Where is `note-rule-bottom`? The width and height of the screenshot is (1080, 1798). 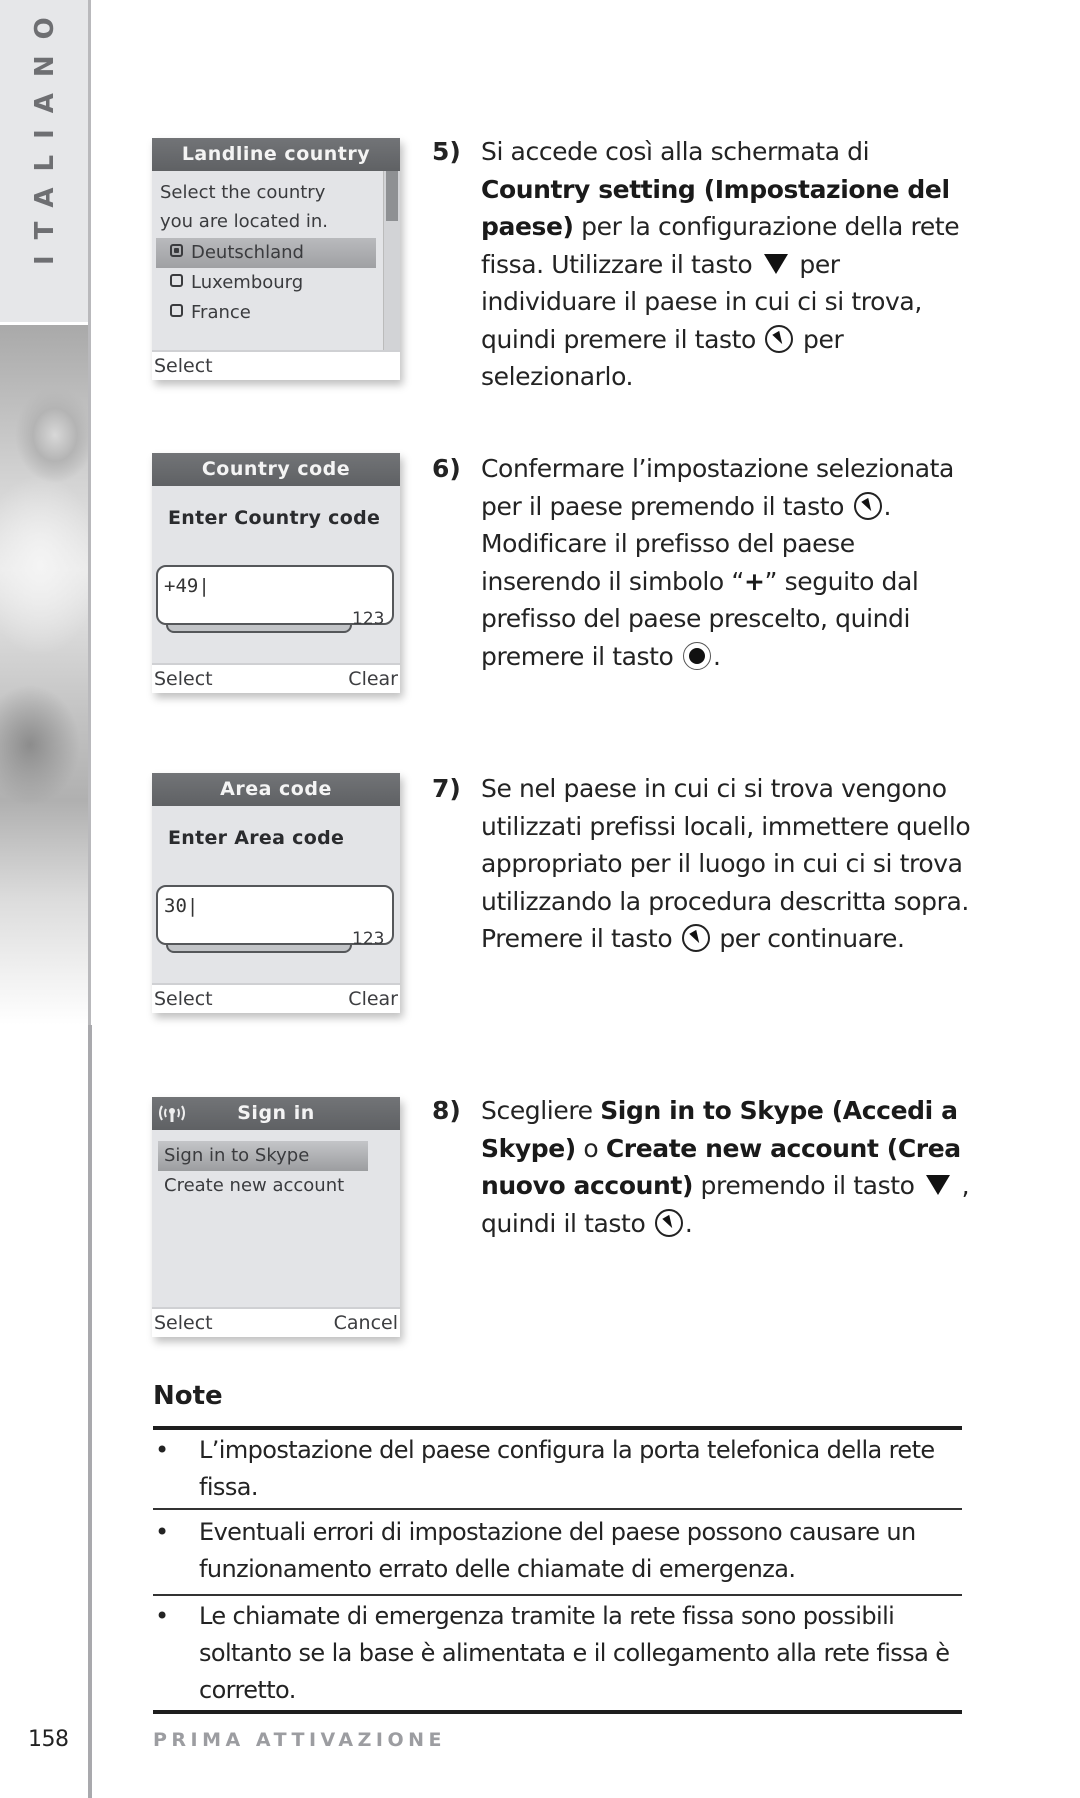 note-rule-bottom is located at coordinates (557, 1712).